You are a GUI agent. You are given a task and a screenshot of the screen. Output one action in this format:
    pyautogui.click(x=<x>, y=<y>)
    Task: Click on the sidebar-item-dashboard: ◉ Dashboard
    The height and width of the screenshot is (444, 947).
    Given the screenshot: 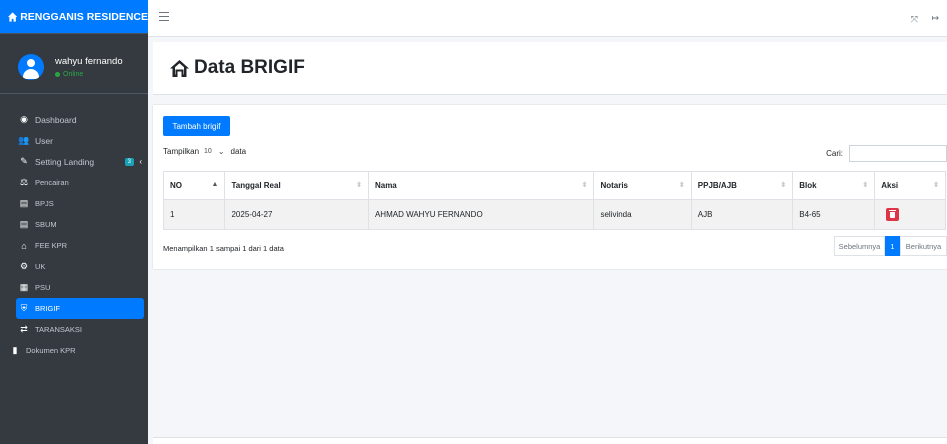 What is the action you would take?
    pyautogui.click(x=81, y=119)
    